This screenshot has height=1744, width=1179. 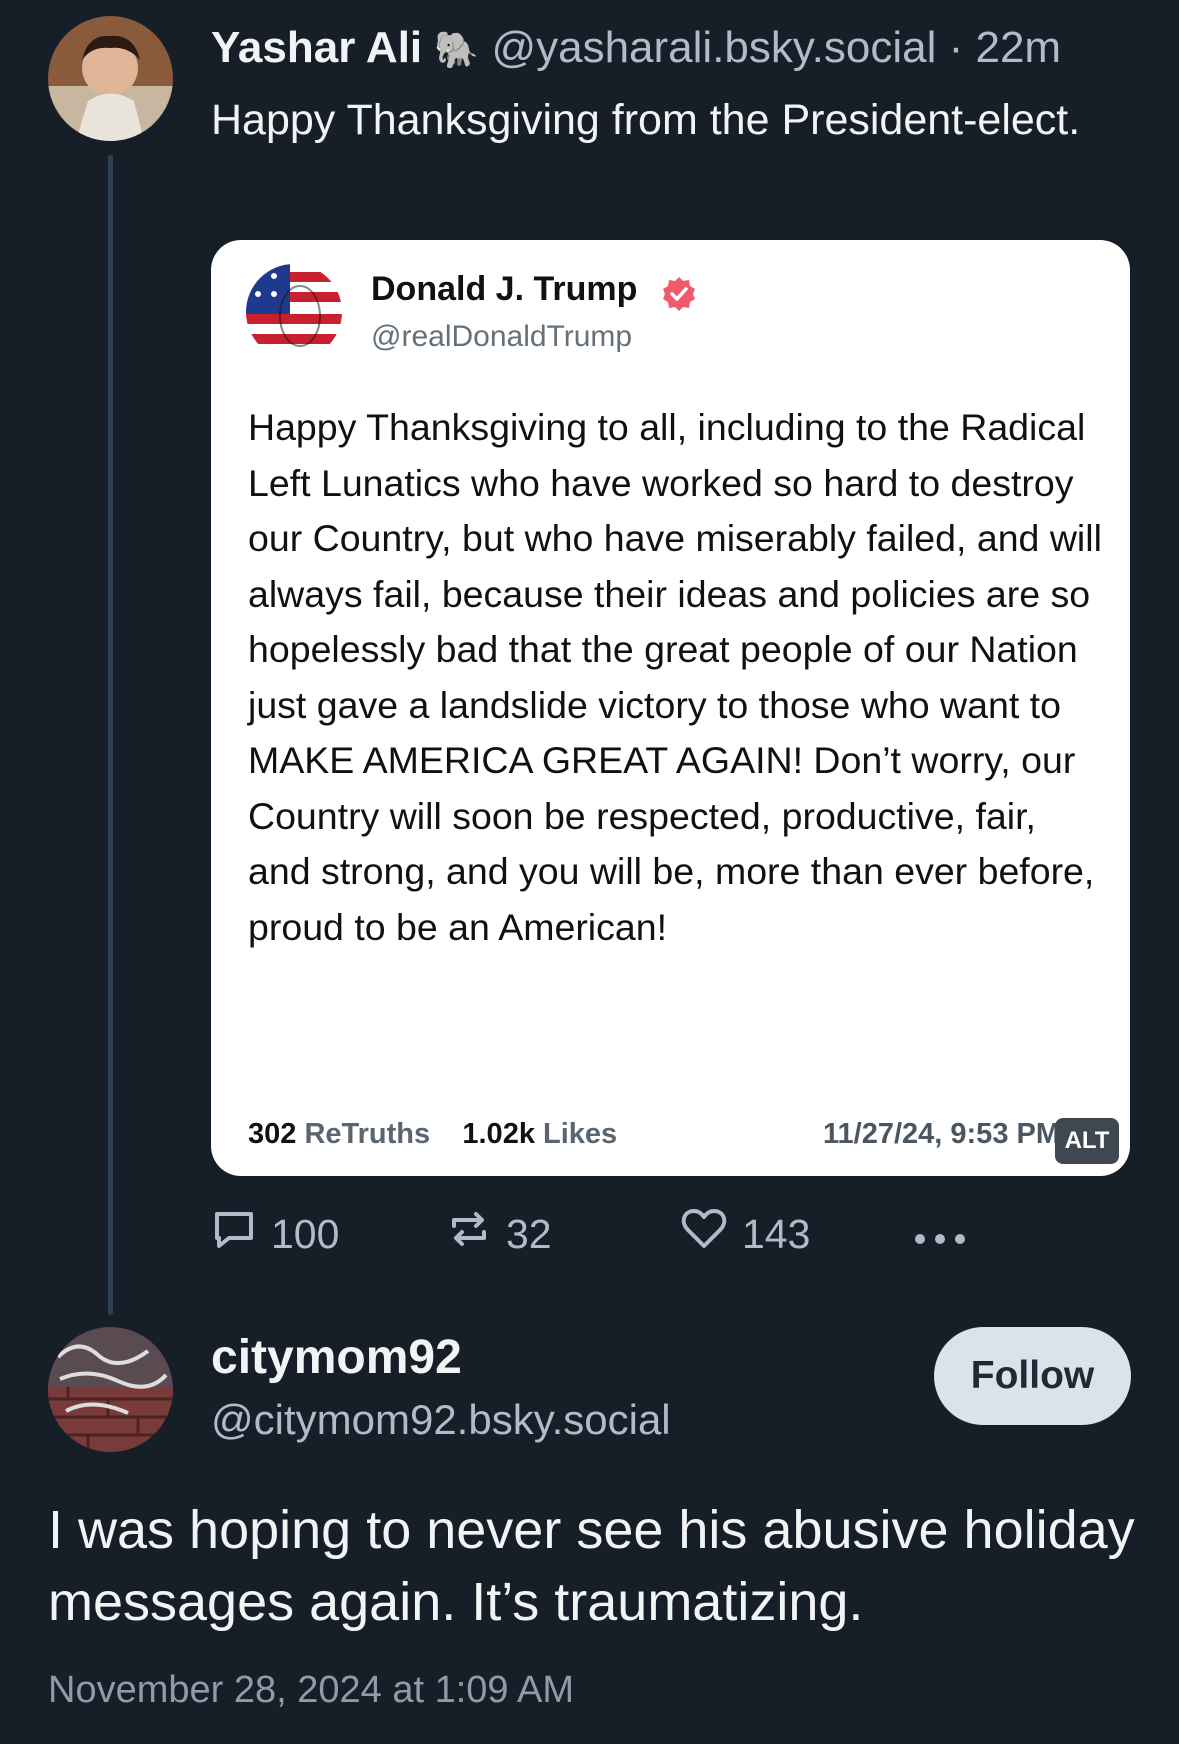 What do you see at coordinates (272, 1134) in the screenshot?
I see `retruths-count: 302` at bounding box center [272, 1134].